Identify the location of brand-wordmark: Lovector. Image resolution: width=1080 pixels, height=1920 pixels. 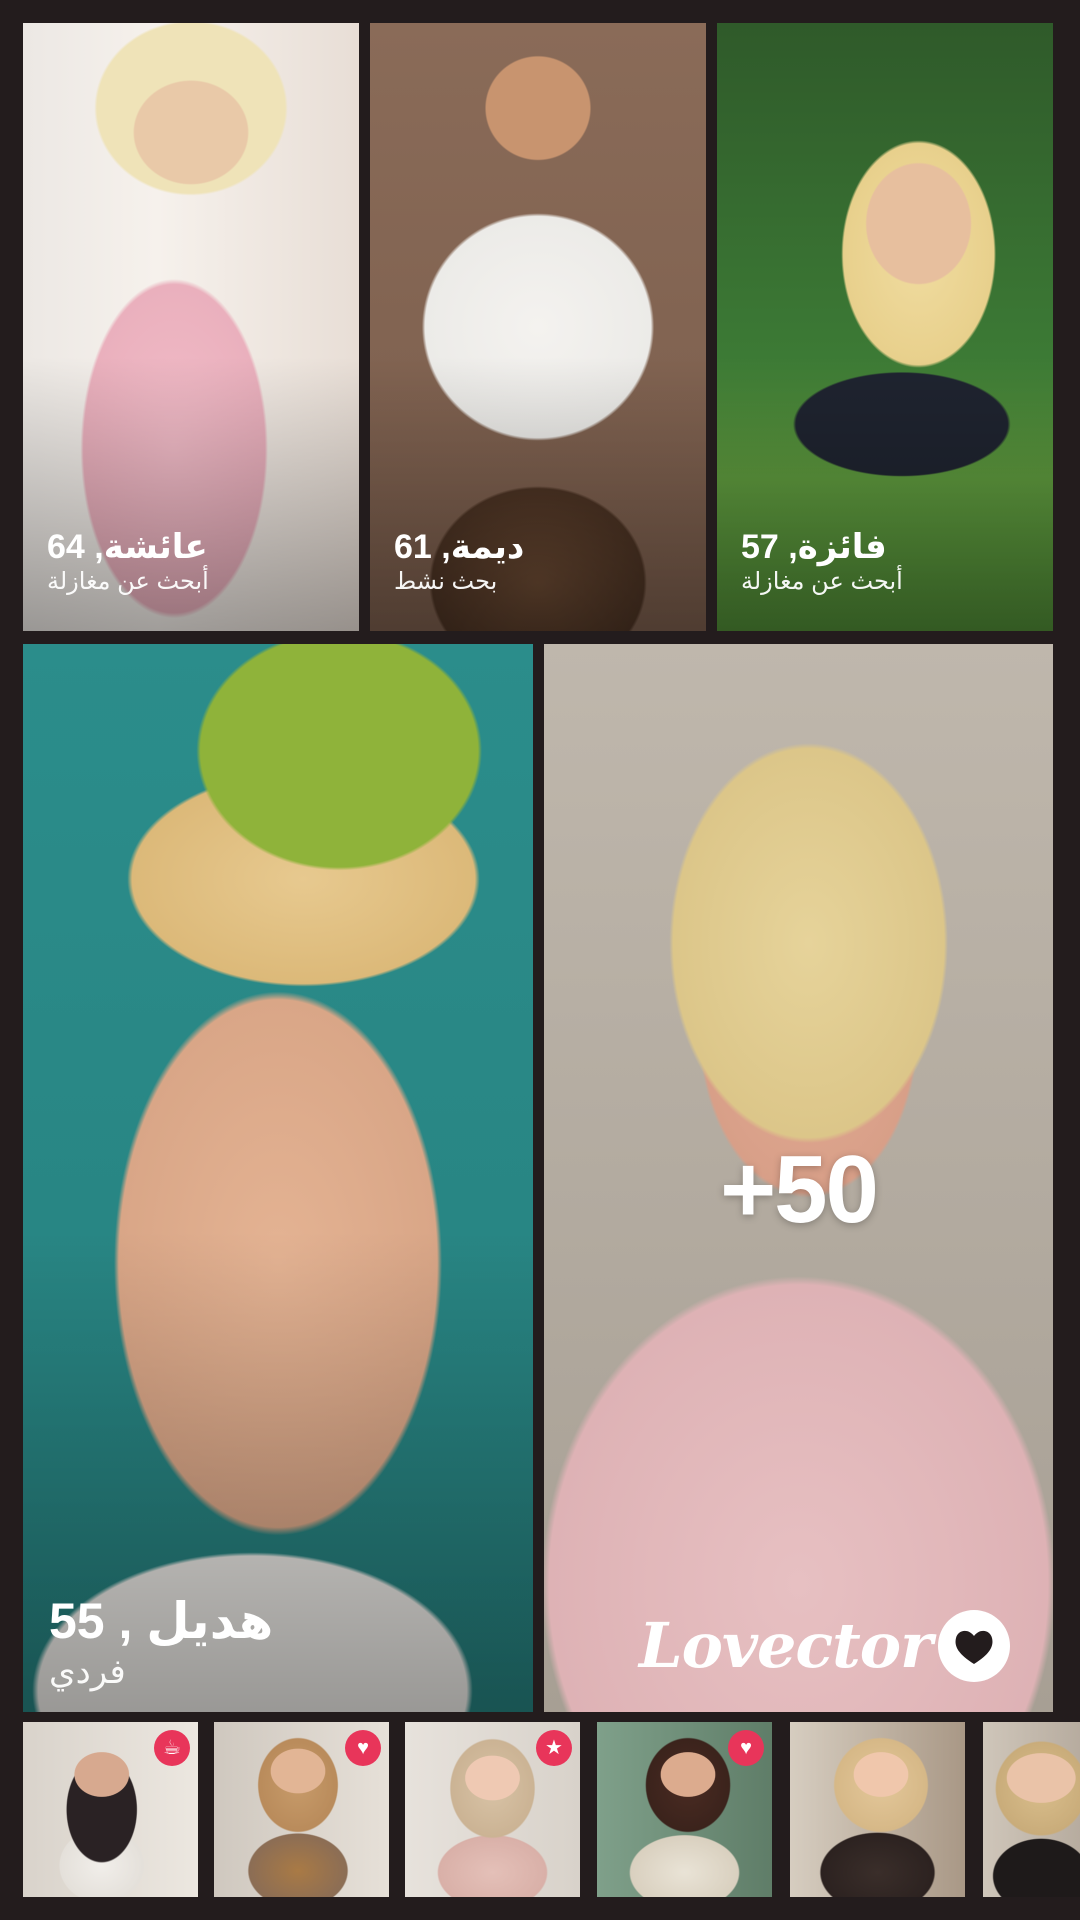
(786, 1645).